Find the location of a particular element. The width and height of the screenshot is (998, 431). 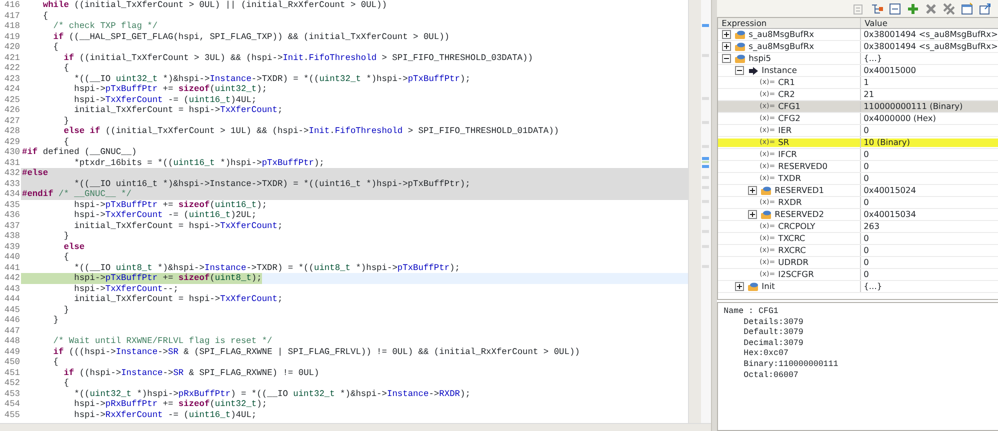

code-line: if ((__HAL_SPI_GET_FLAG(hspi, SPI_FLAG_TXP)) && (initial_TxXferCount > 0UL)) is located at coordinates (251, 37).